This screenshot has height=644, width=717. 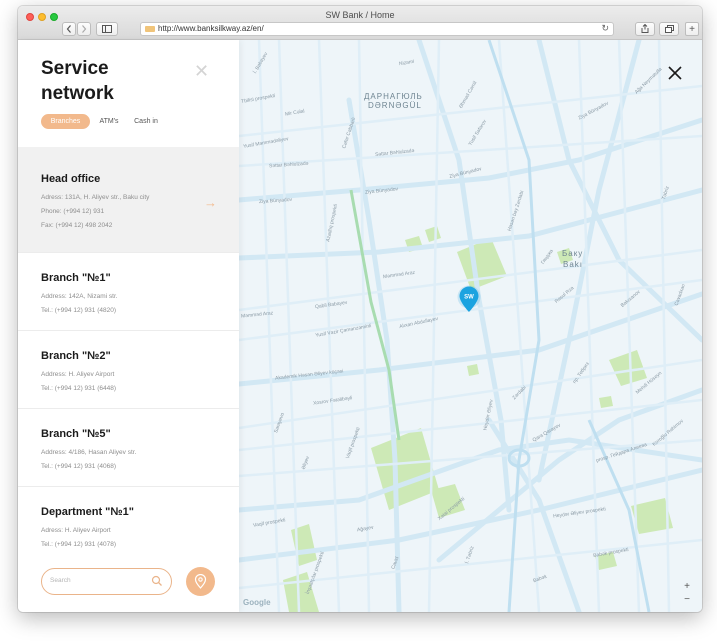 What do you see at coordinates (146, 121) in the screenshot?
I see `tab-cash-in: Cash in` at bounding box center [146, 121].